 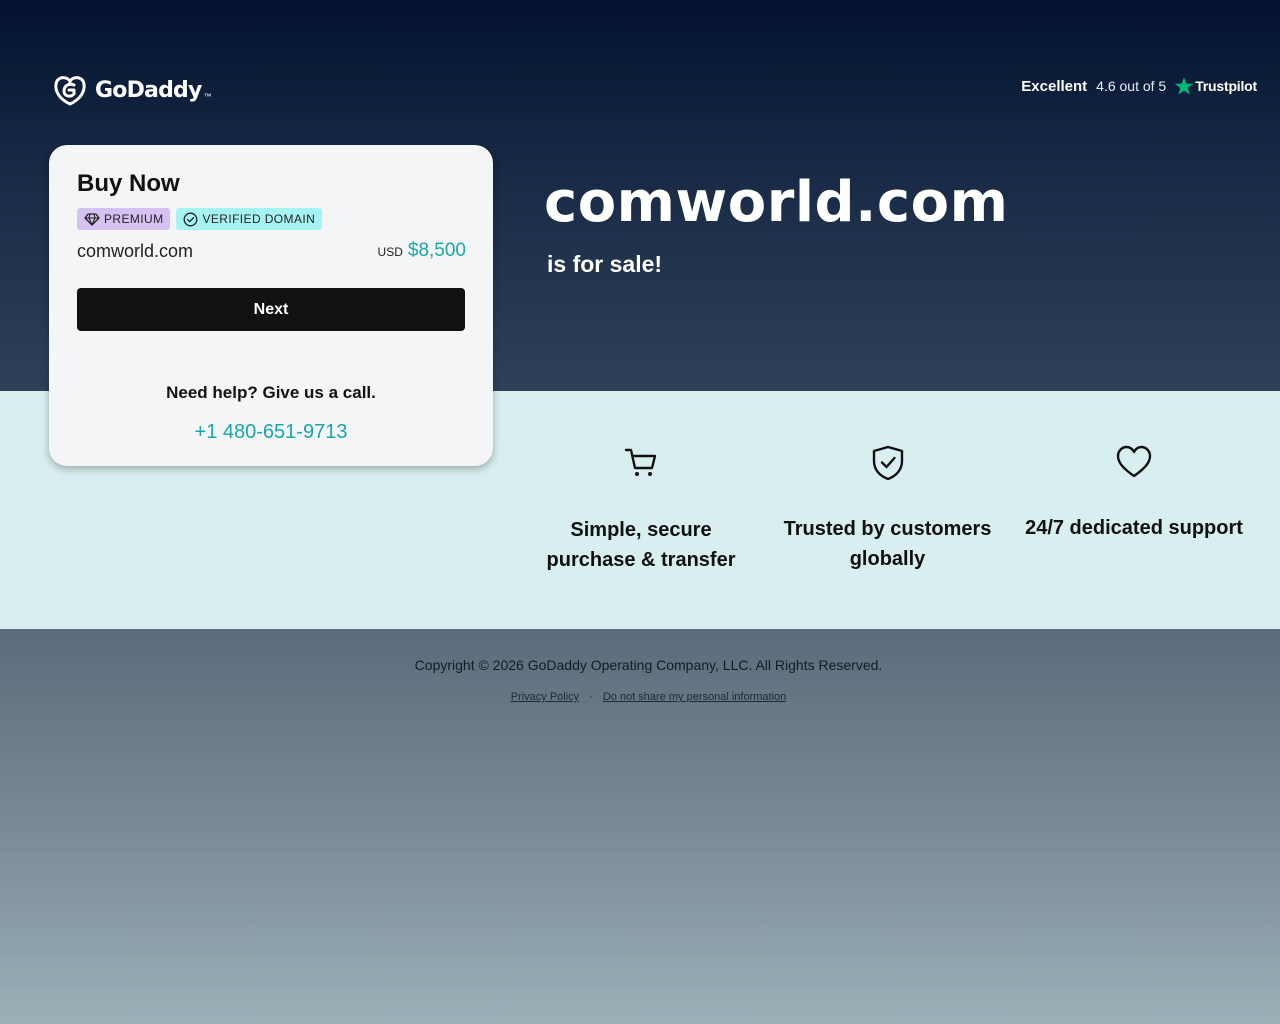 What do you see at coordinates (641, 483) in the screenshot?
I see `feature-secure-purchase: Simple, secure purchase & transfer` at bounding box center [641, 483].